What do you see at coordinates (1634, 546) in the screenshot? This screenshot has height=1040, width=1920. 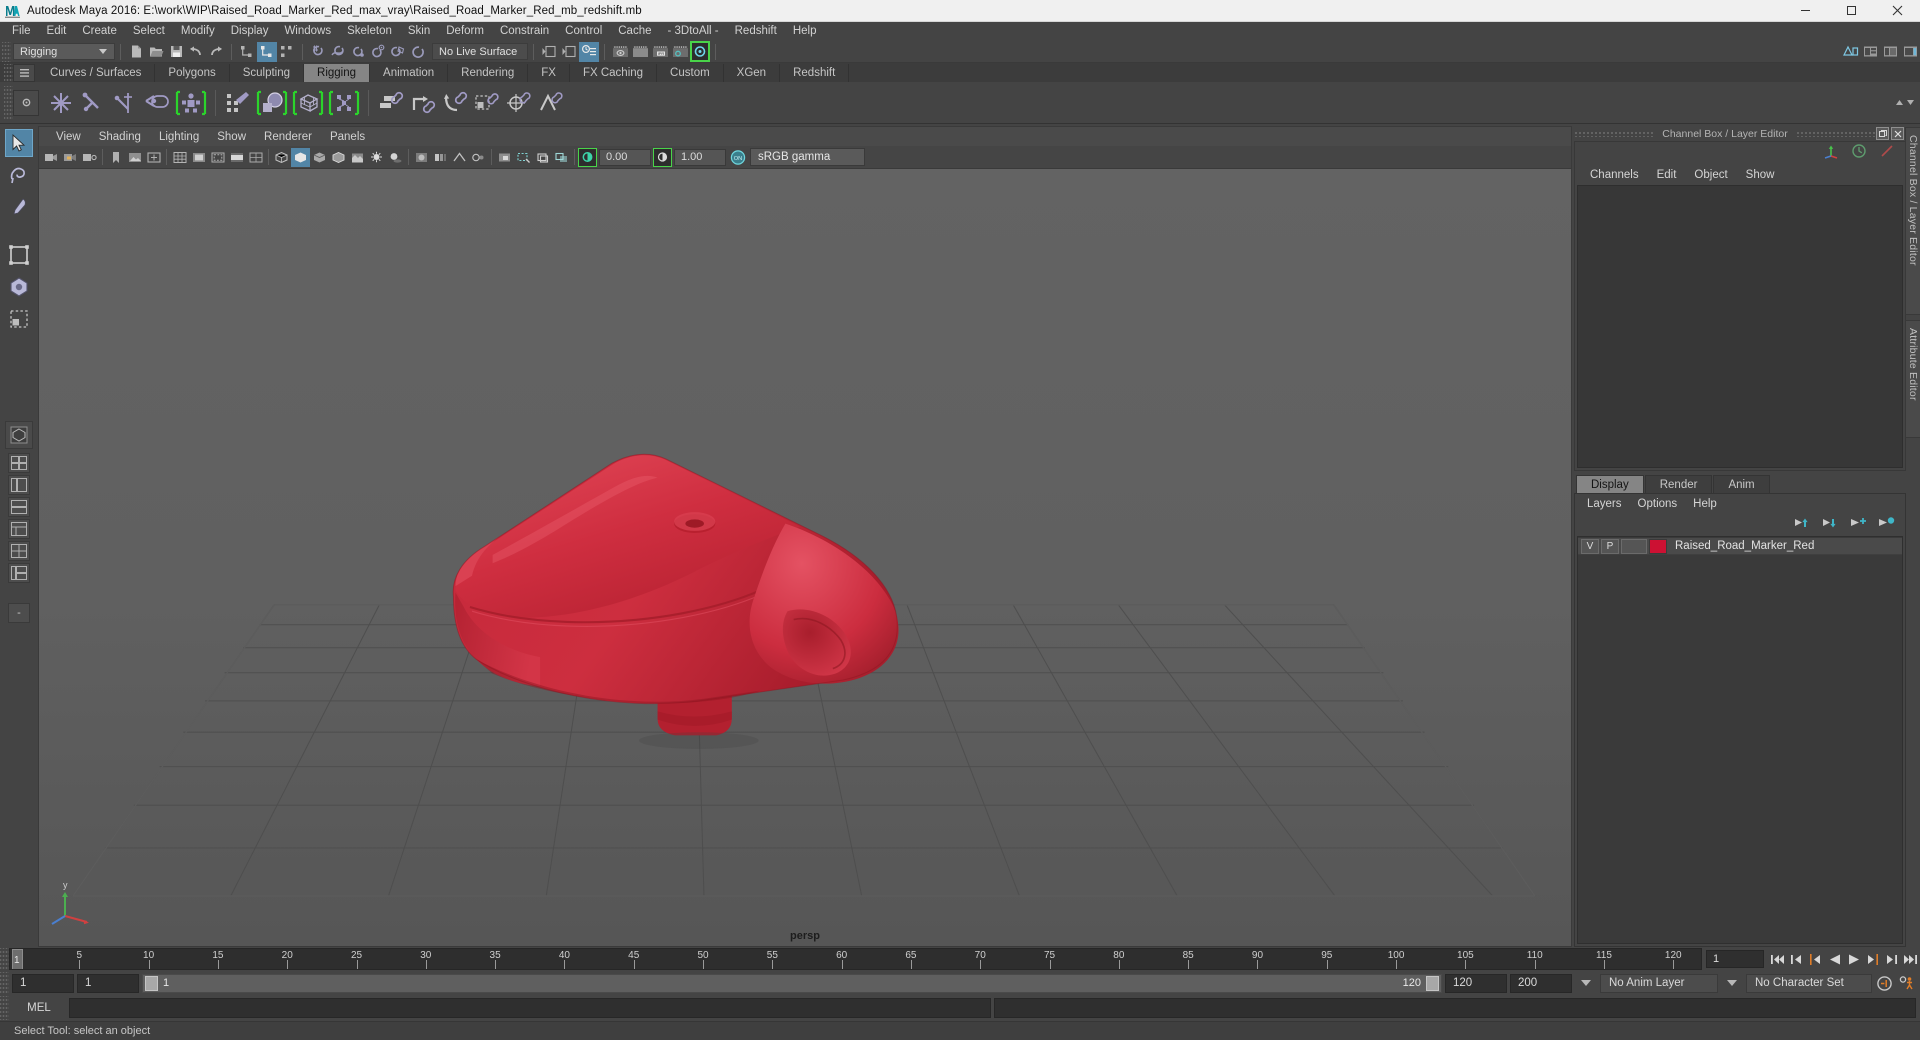 I see `layer-shading-toggle` at bounding box center [1634, 546].